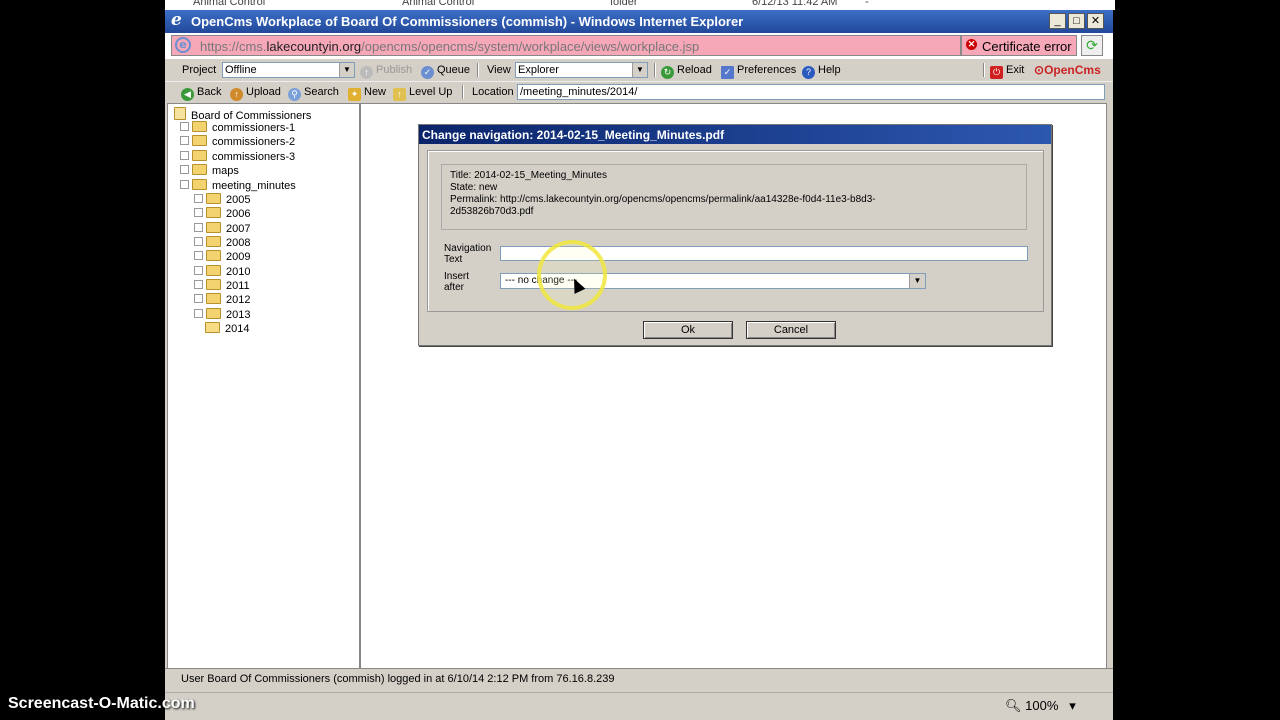 Image resolution: width=1280 pixels, height=720 pixels. I want to click on publish-icon: ↑, so click(366, 72).